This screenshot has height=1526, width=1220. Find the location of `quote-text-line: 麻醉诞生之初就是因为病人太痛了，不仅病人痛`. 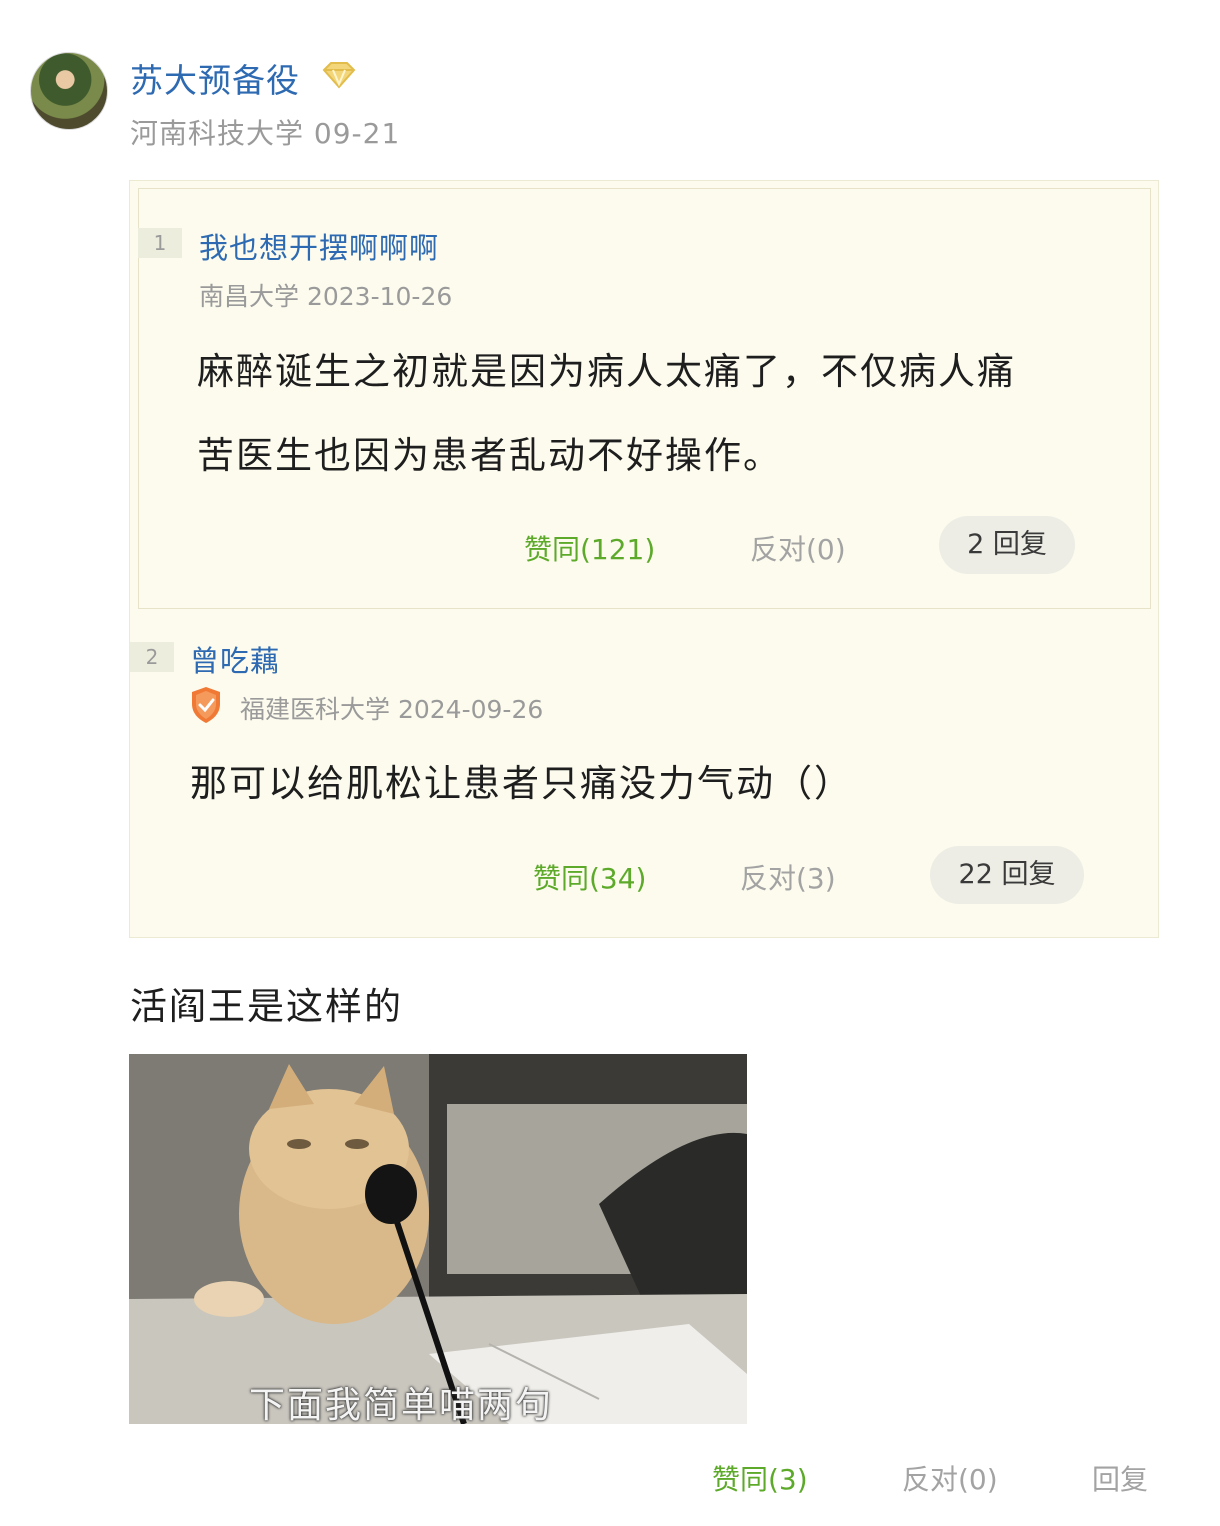

quote-text-line: 麻醉诞生之初就是因为病人太痛了，不仅病人痛 is located at coordinates (606, 371).